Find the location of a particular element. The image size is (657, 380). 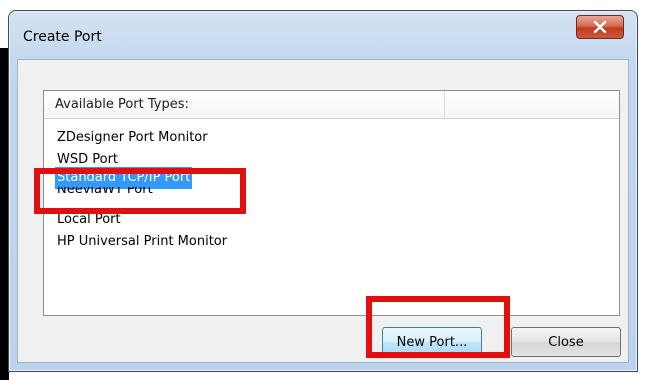

list-header: Available Port Types: is located at coordinates (331, 105).